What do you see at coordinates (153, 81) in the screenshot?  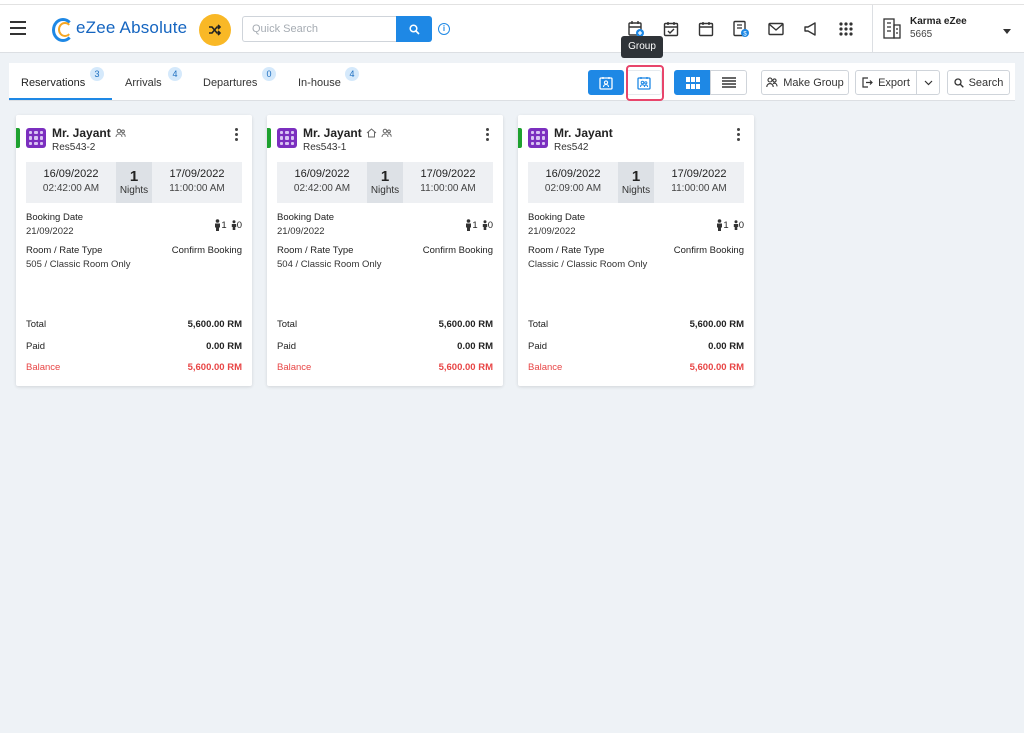 I see `tab-arrivals: Arrivals 4` at bounding box center [153, 81].